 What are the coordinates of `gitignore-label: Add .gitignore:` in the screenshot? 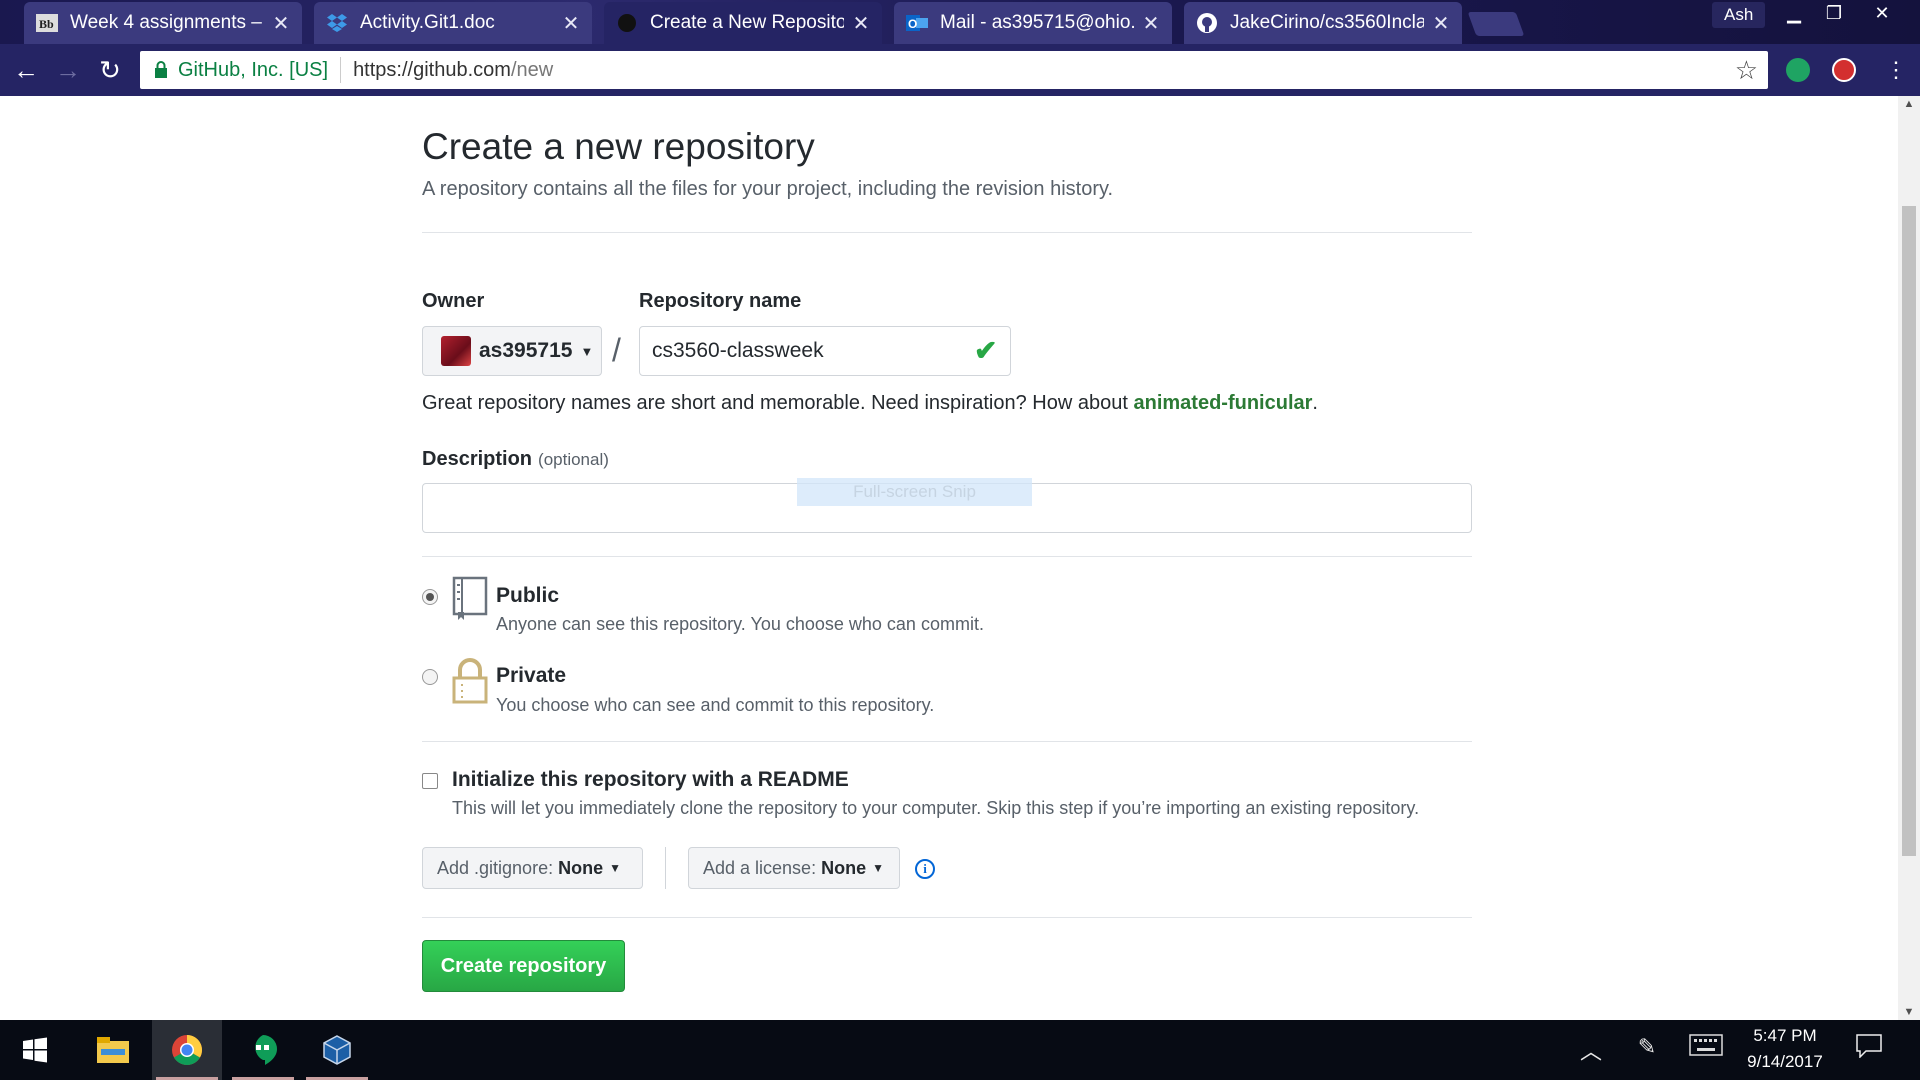 It's located at (495, 867).